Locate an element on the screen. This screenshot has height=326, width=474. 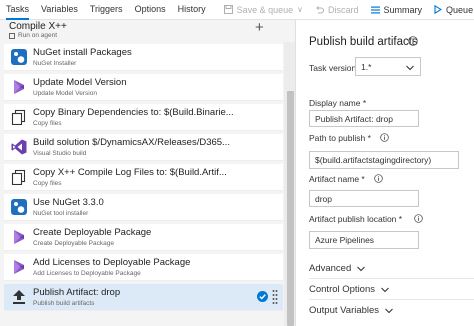
task-name: Update Model Version is located at coordinates (80, 82).